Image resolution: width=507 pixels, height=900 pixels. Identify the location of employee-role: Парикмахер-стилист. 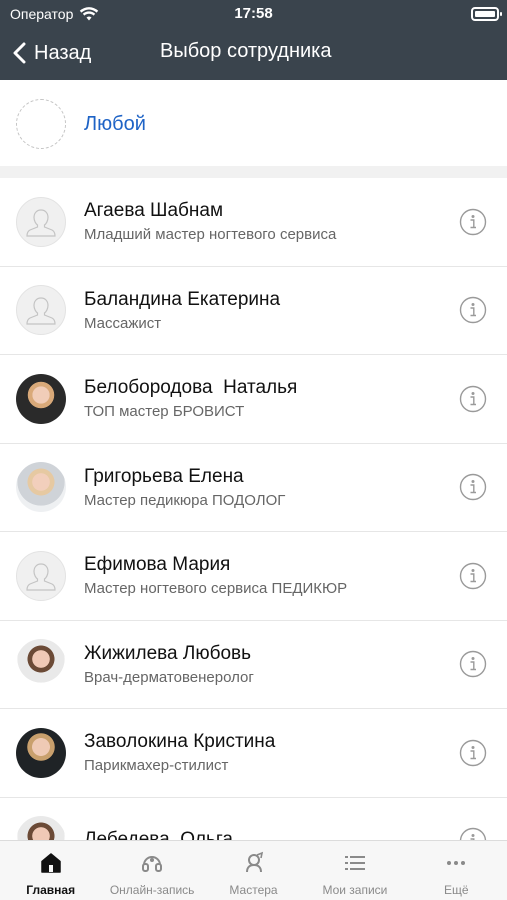
(156, 766).